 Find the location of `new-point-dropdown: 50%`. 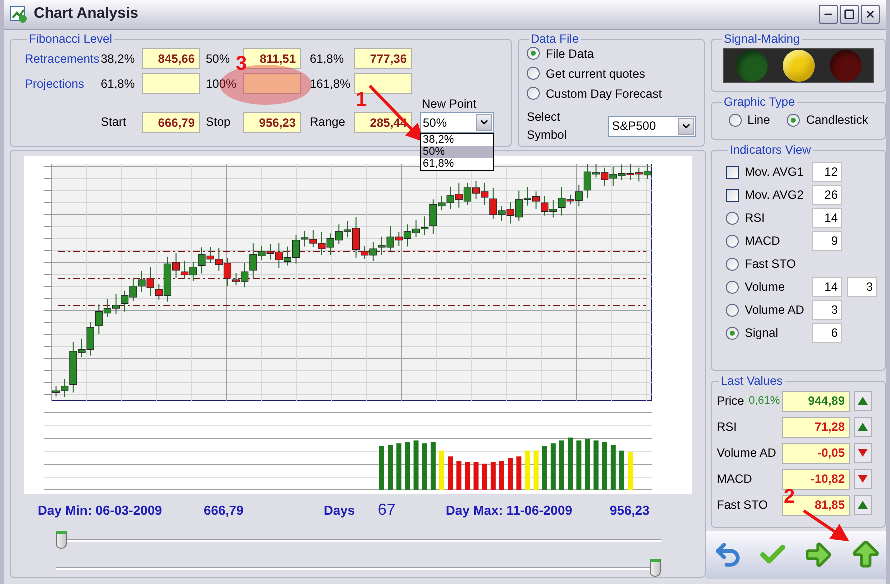

new-point-dropdown: 50% is located at coordinates (457, 122).